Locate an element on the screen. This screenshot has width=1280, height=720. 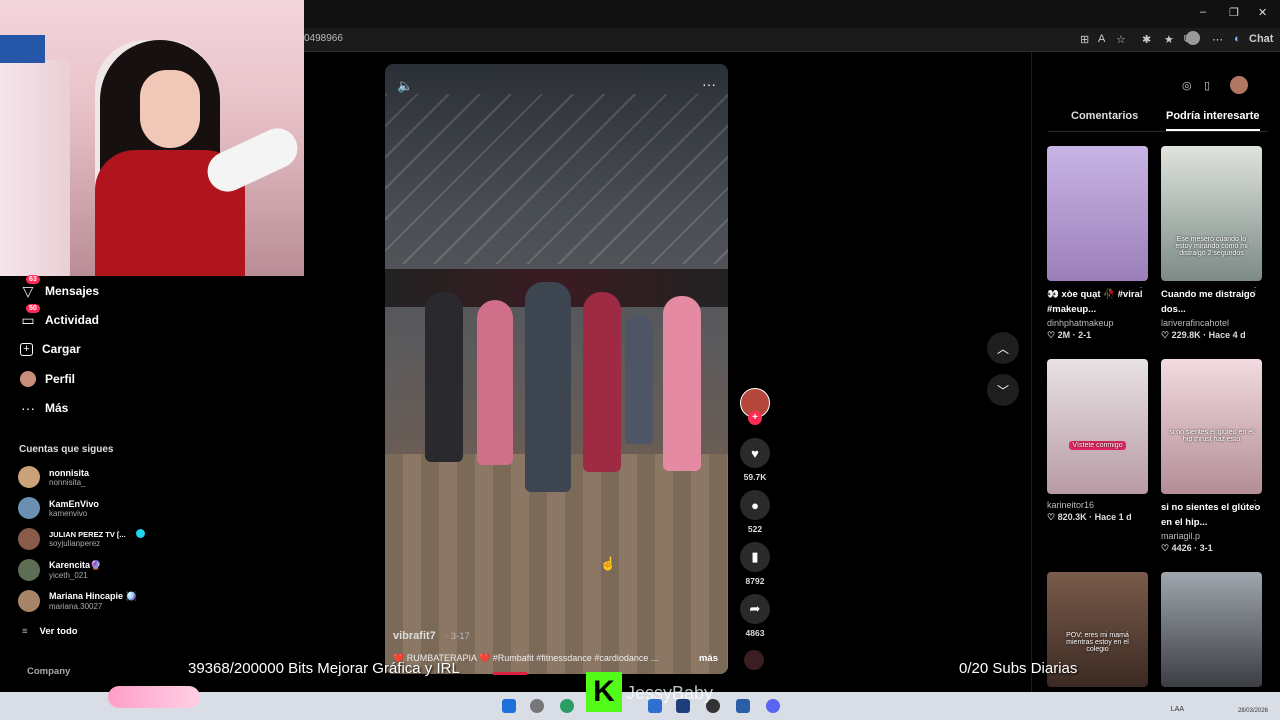
like-action: ♥ 59.7K is located at coordinates (755, 460).